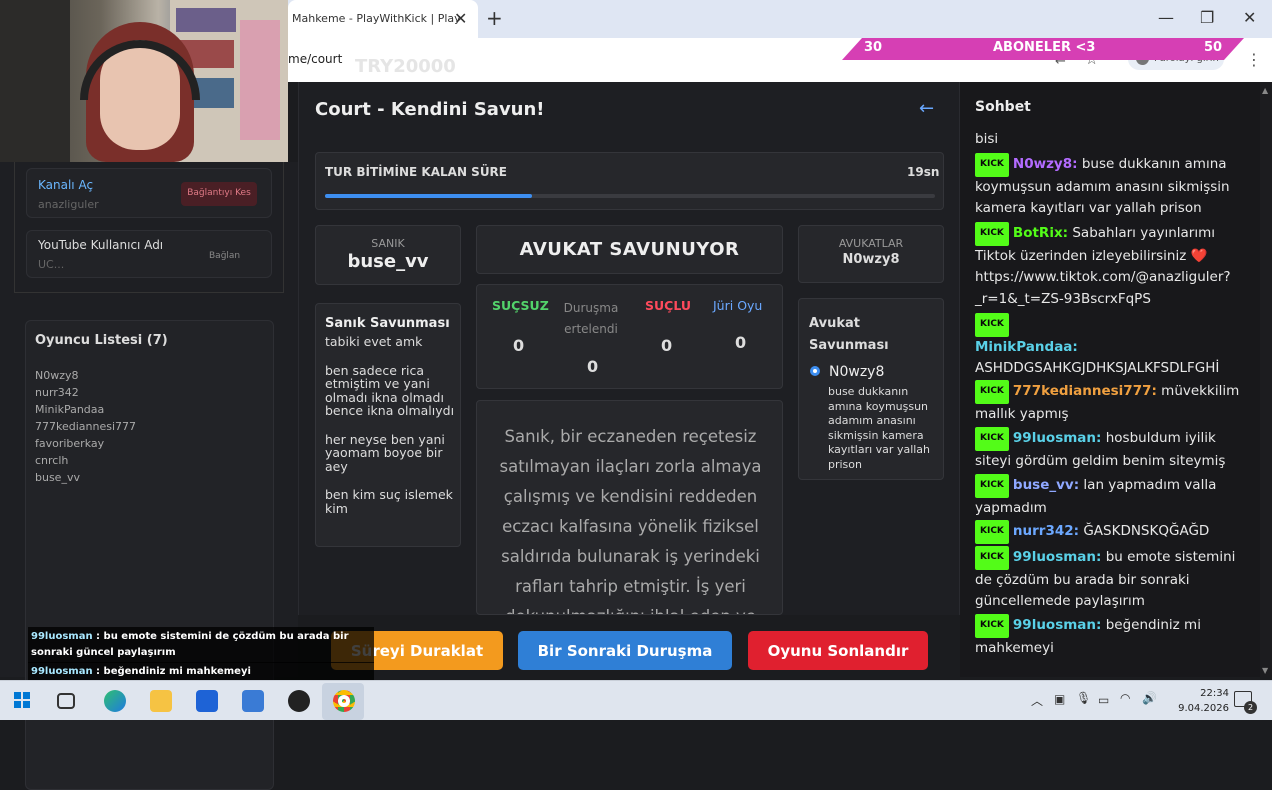  Describe the element at coordinates (65, 185) in the screenshot. I see `channel-label: Kanalı Aç` at that location.